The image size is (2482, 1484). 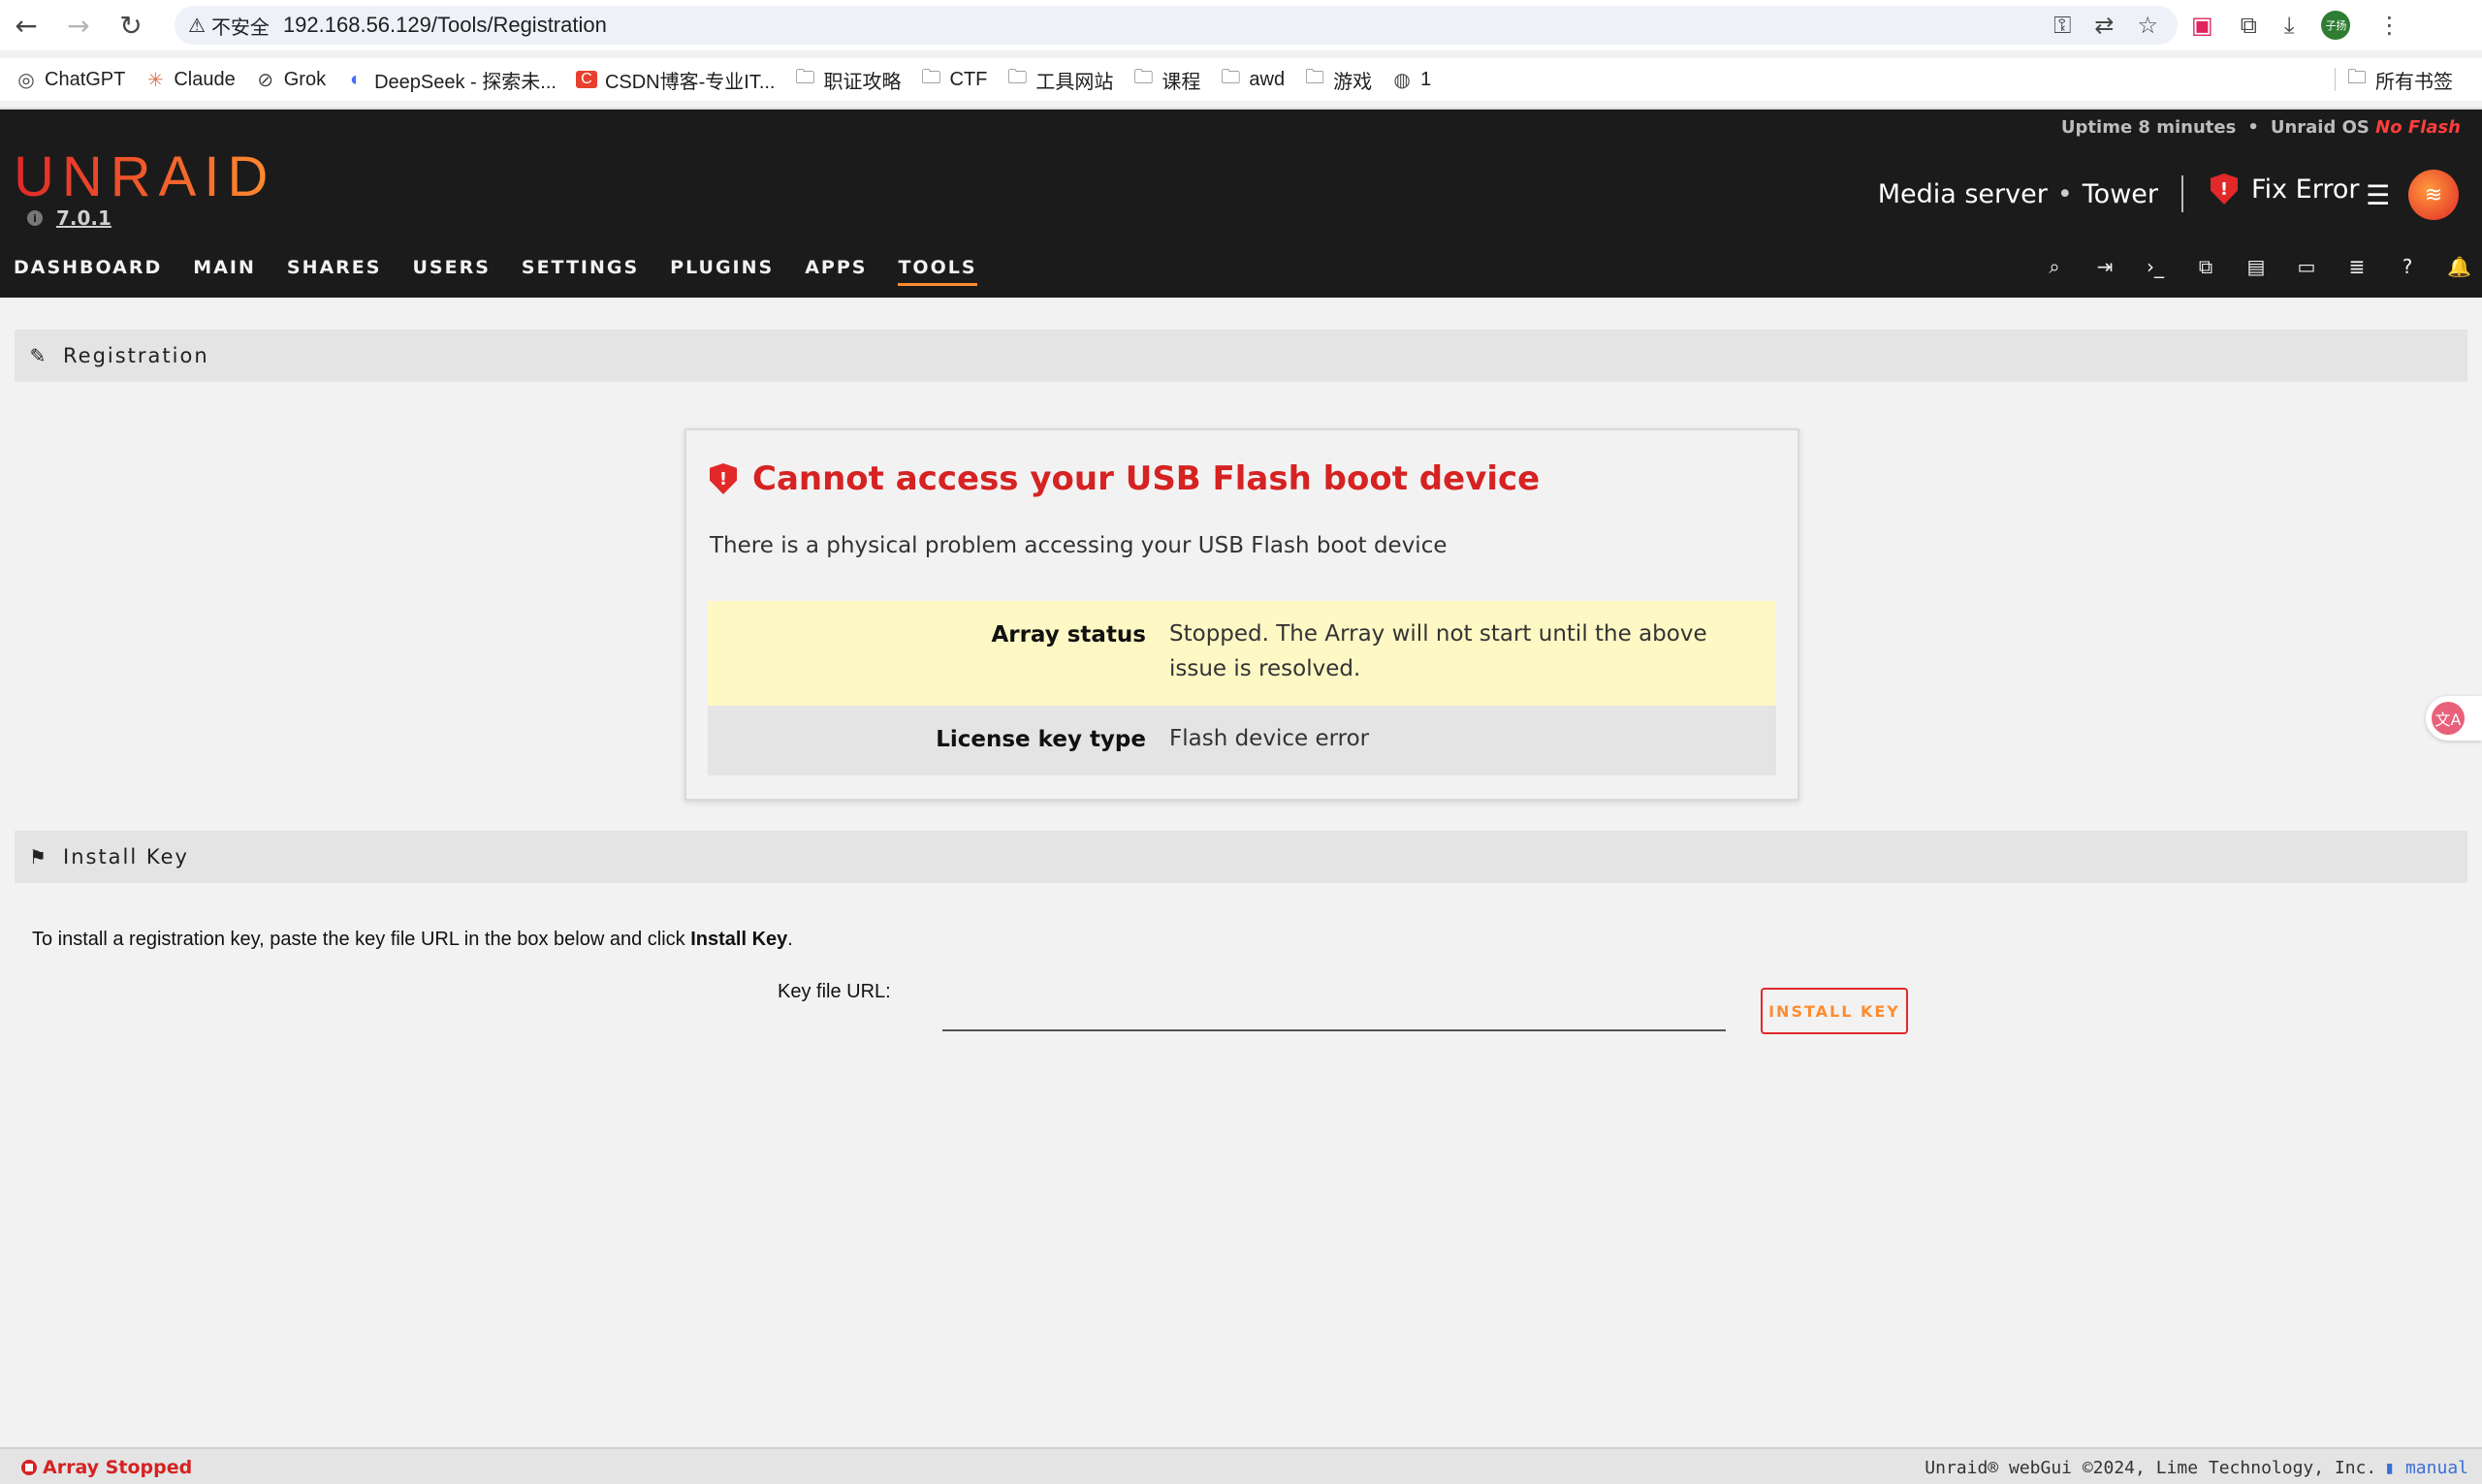 What do you see at coordinates (586, 80) in the screenshot?
I see `csdn-icon: C` at bounding box center [586, 80].